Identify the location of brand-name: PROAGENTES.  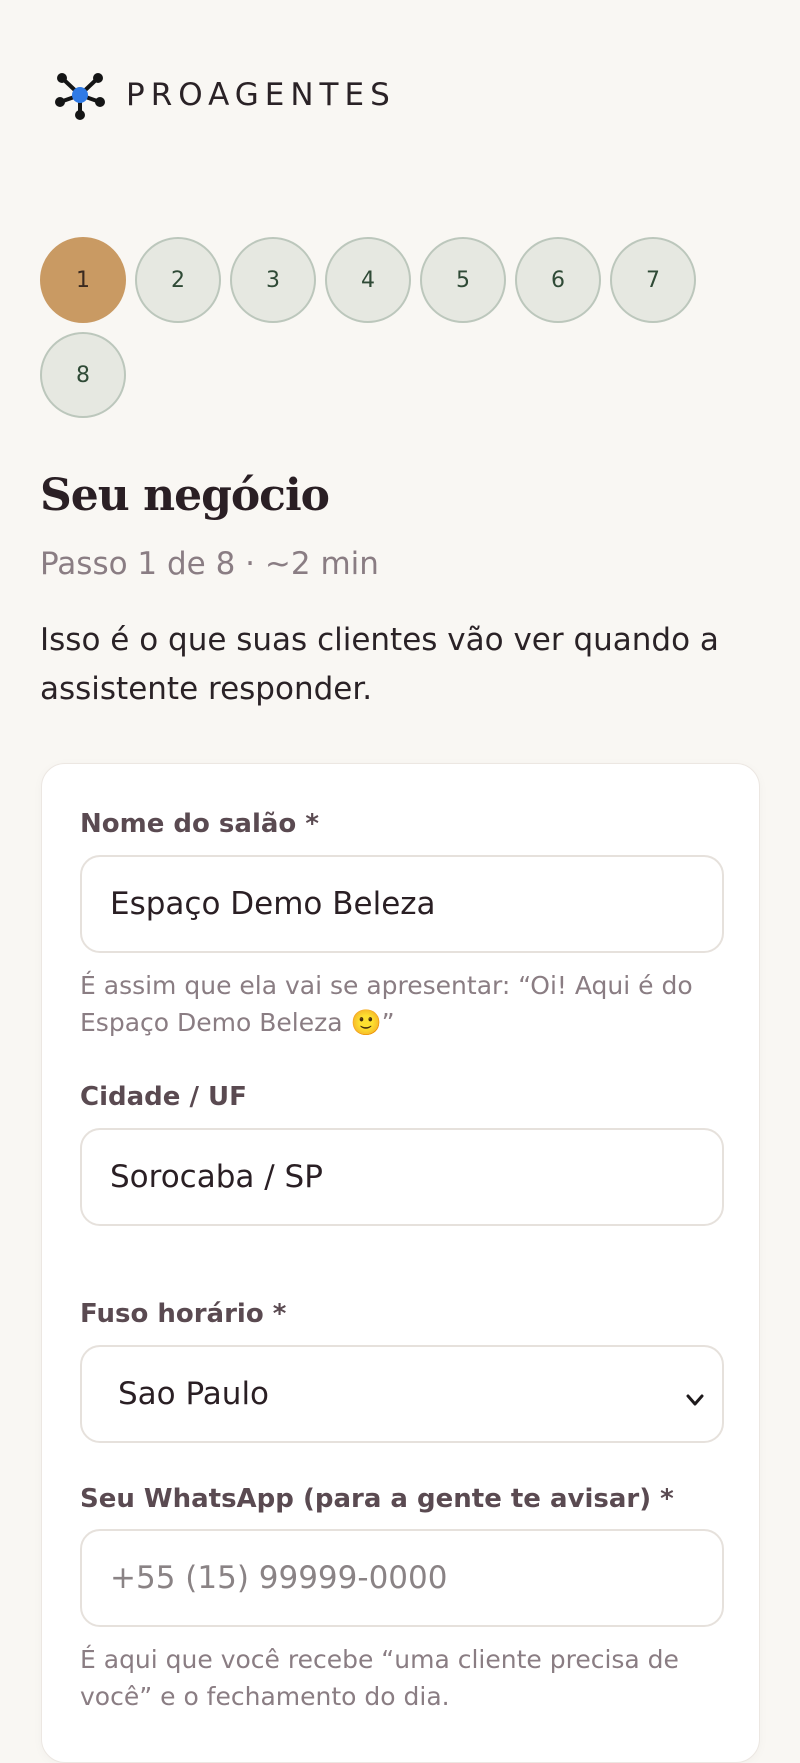
(261, 95).